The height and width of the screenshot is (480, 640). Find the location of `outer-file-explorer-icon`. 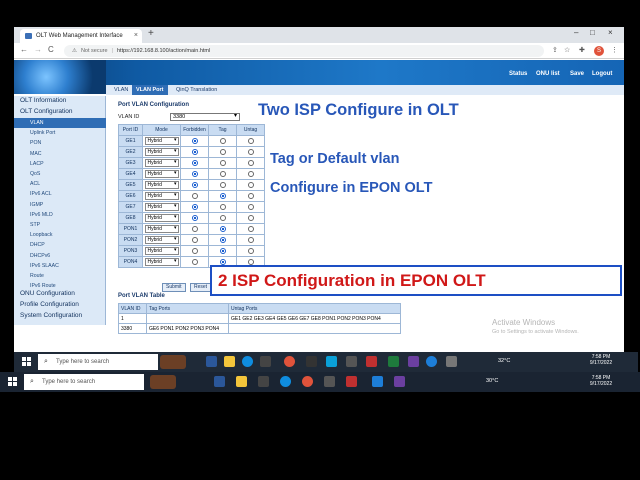

outer-file-explorer-icon is located at coordinates (241, 381).